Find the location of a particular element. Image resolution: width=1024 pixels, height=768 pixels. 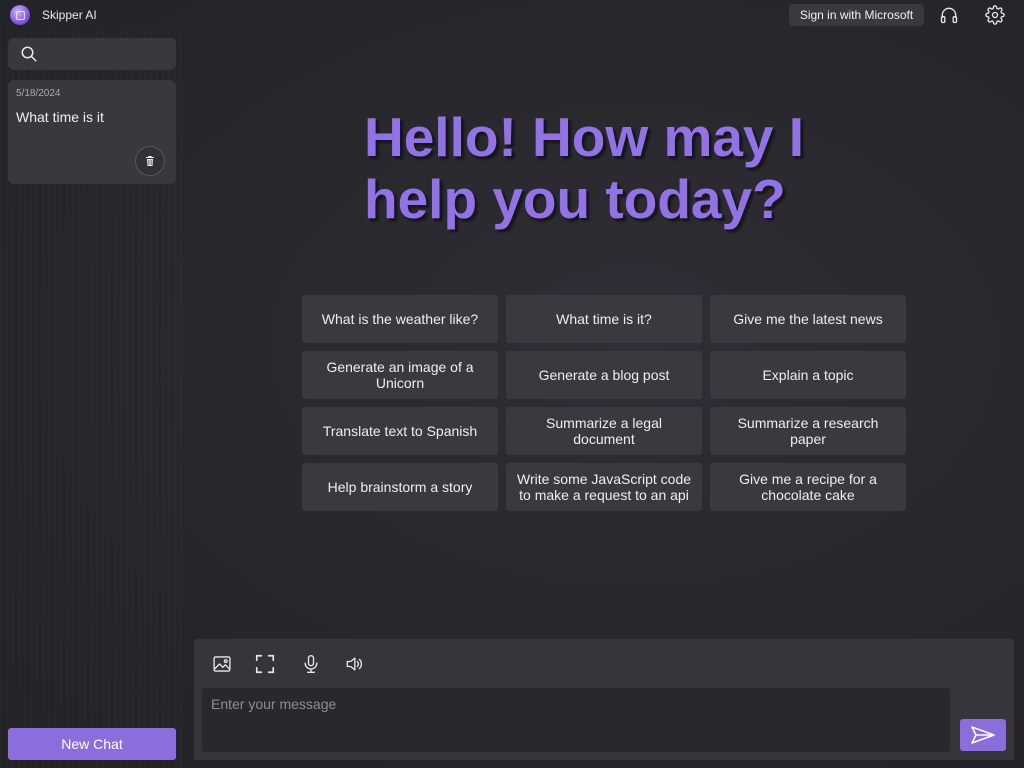

greeting-line-1: Hello! How may I is located at coordinates (584, 137).